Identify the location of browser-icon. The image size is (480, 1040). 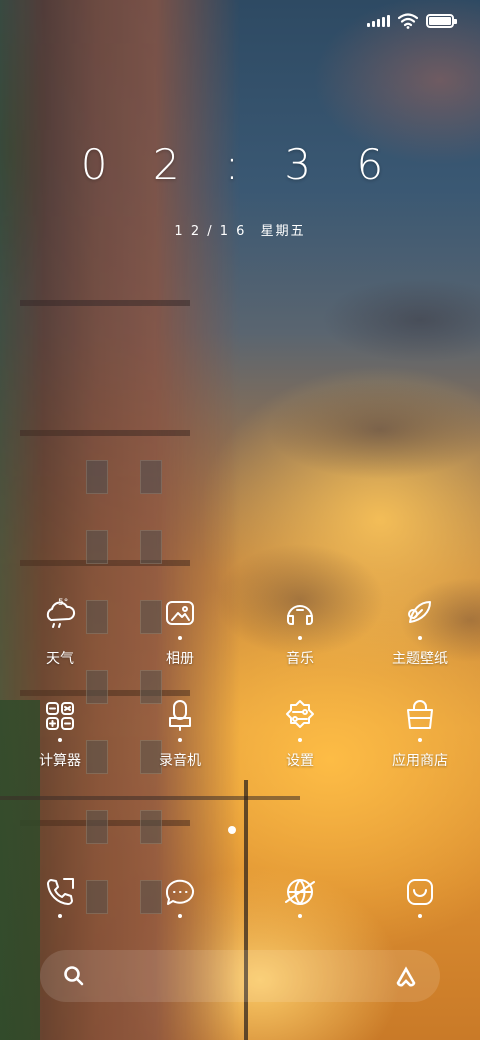
(300, 894).